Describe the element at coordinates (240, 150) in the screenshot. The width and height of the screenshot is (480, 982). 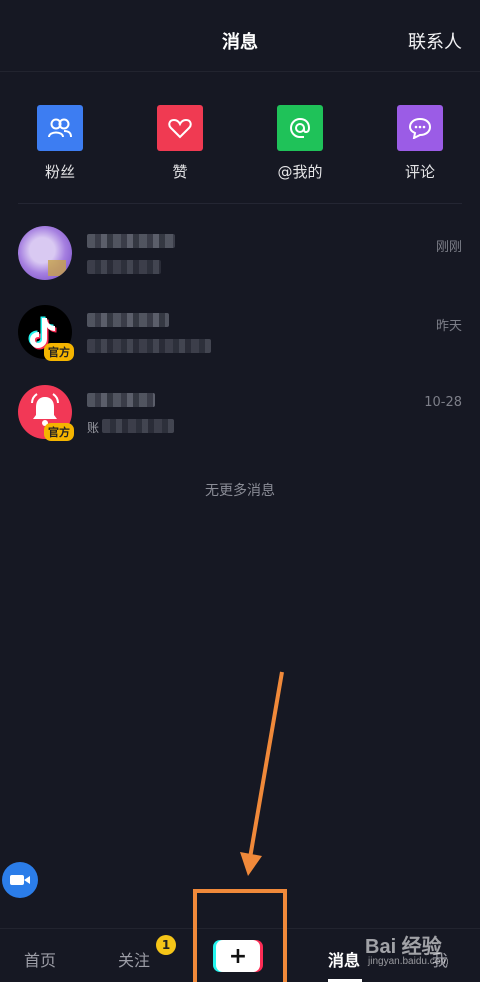
I see `quick-entries: 粉丝 赞 @我的 评论` at that location.